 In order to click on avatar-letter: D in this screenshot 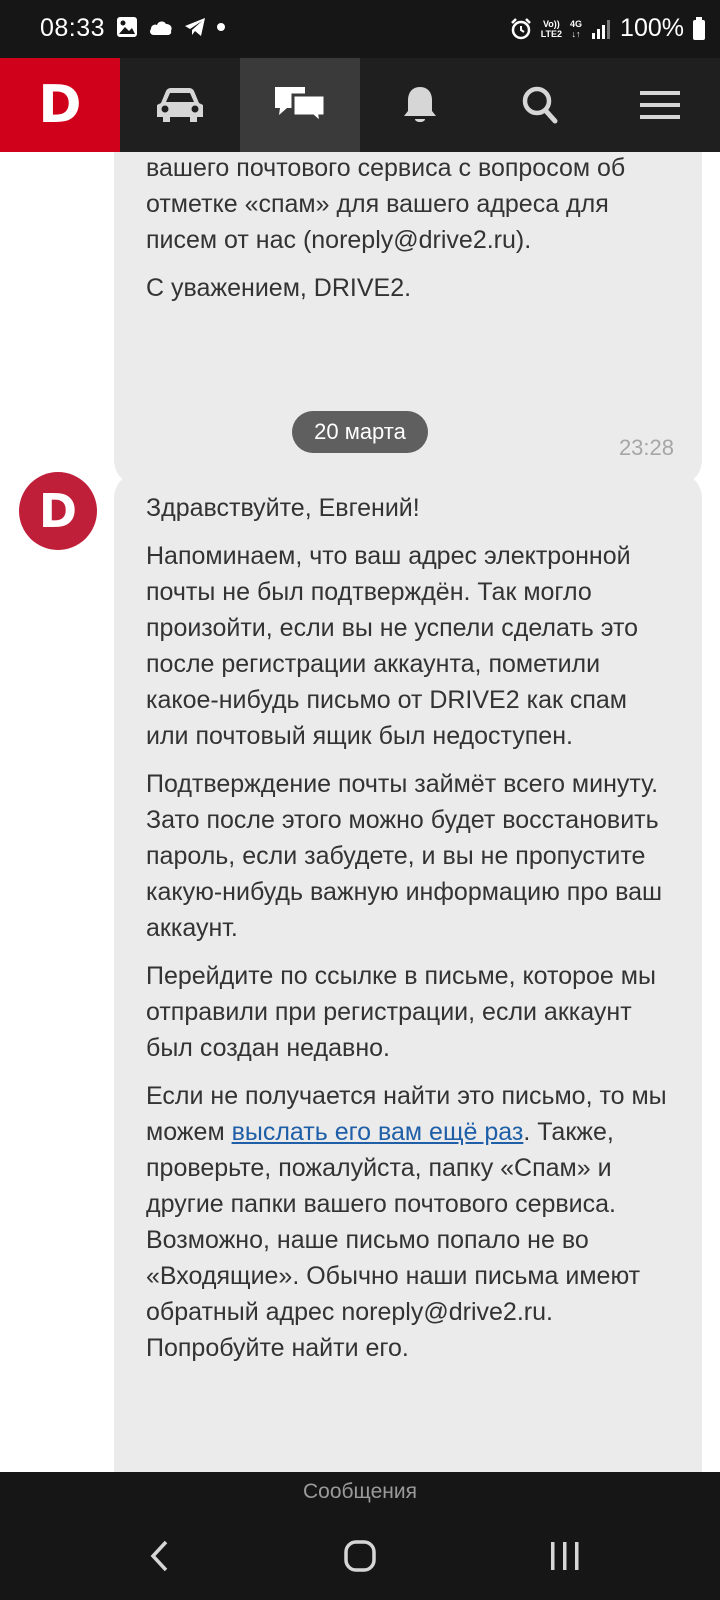, I will do `click(58, 511)`.